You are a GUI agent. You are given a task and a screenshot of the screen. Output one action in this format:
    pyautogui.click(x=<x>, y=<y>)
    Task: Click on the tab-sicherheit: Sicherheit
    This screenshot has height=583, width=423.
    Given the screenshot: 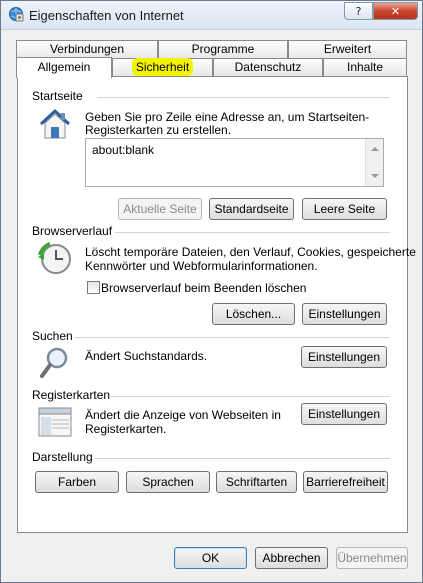 What is the action you would take?
    pyautogui.click(x=162, y=67)
    